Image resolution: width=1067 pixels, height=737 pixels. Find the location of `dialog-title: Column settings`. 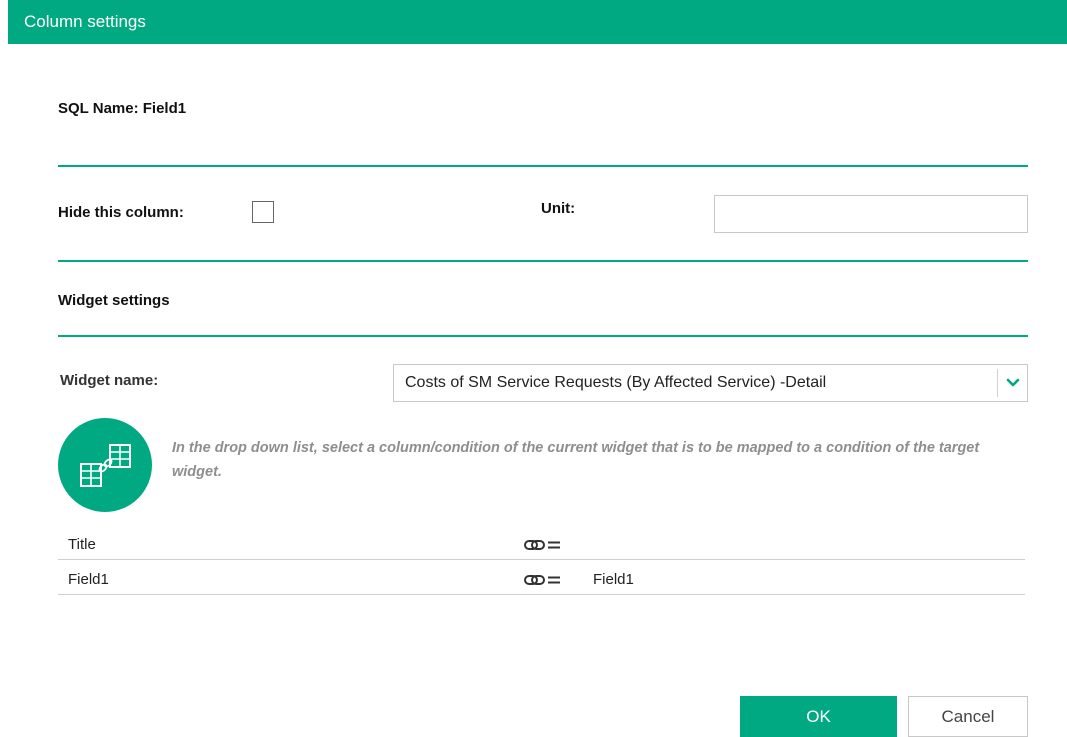

dialog-title: Column settings is located at coordinates (537, 22).